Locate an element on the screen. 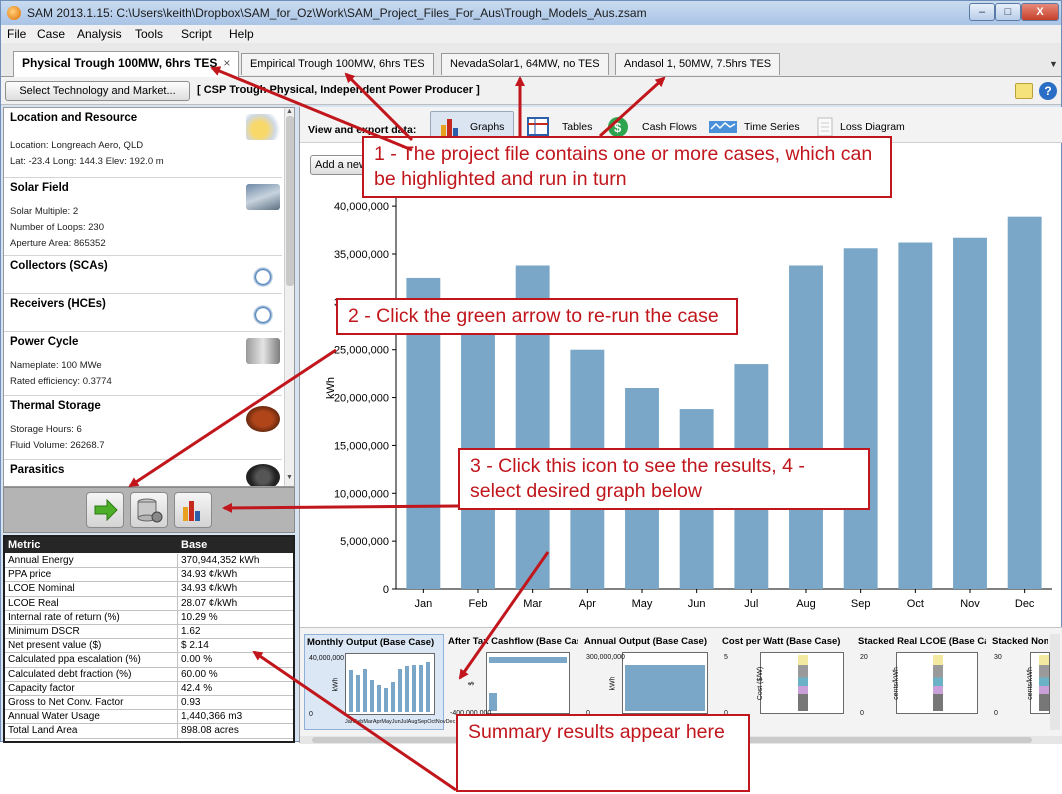  graph-thumbnail: Stacked Nominal LCOE 30 0 cents/kWh is located at coordinates (1020, 682).